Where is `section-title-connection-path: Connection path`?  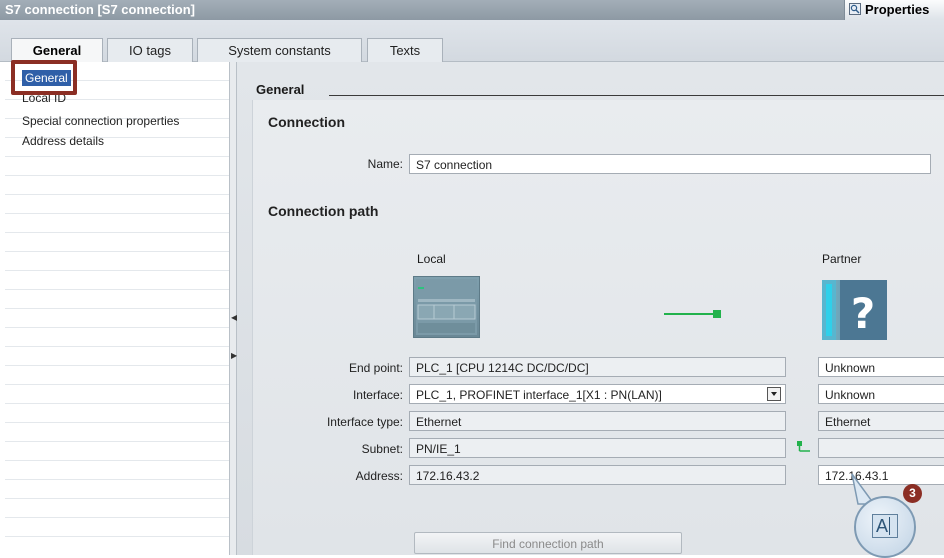 section-title-connection-path: Connection path is located at coordinates (323, 211).